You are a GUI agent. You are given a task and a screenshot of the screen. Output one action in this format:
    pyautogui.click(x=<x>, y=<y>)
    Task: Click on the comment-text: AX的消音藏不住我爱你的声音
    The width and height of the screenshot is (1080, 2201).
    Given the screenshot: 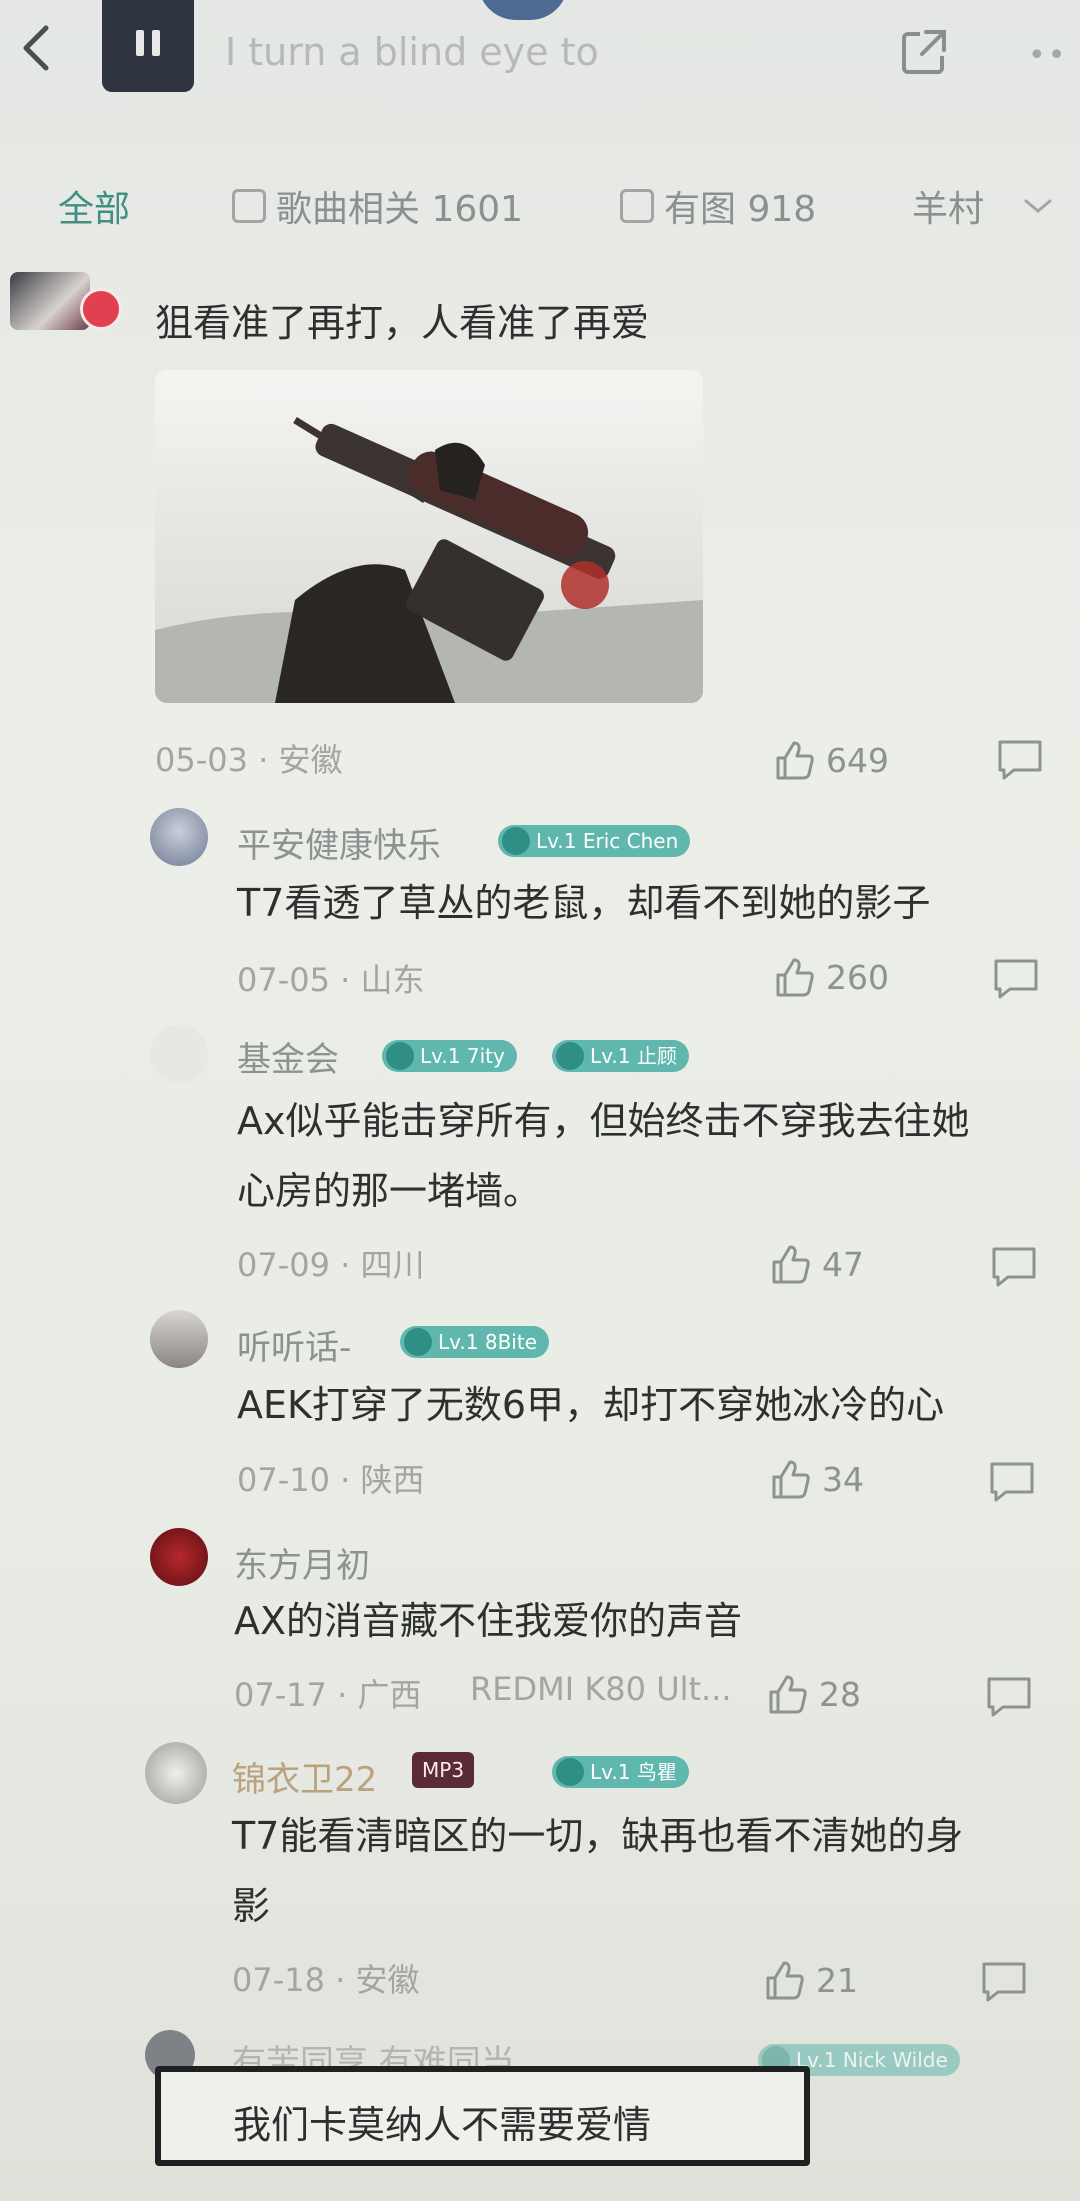 What is the action you would take?
    pyautogui.click(x=488, y=1621)
    